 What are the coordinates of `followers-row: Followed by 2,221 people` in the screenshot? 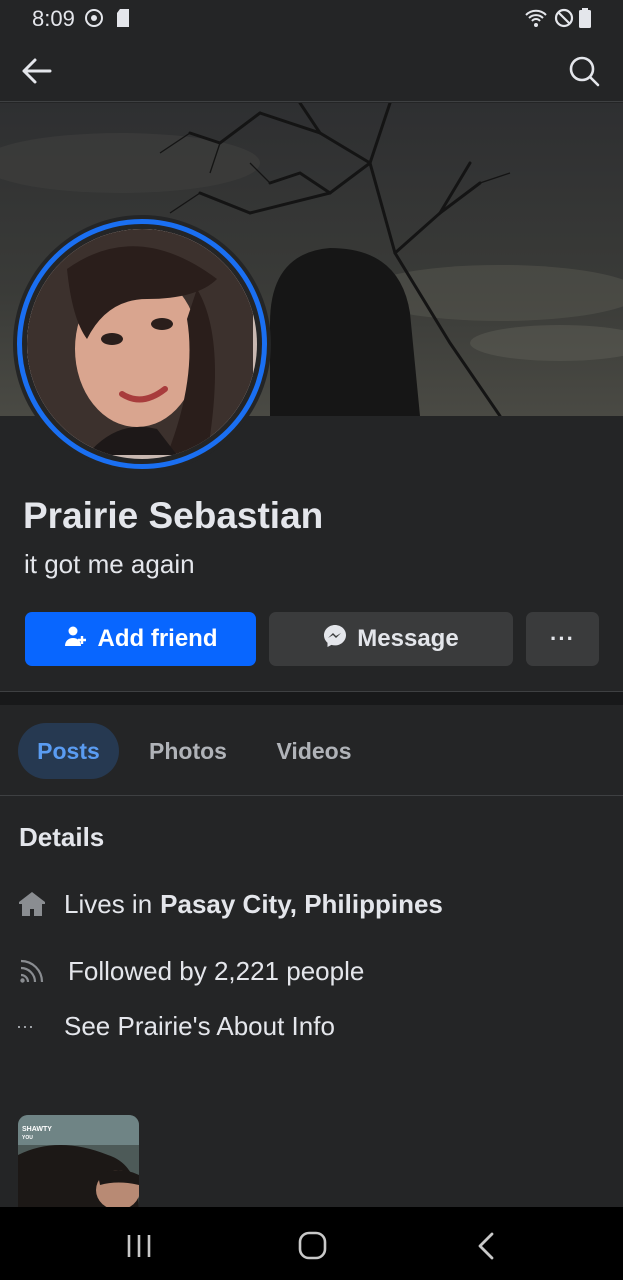 It's located at (190, 971).